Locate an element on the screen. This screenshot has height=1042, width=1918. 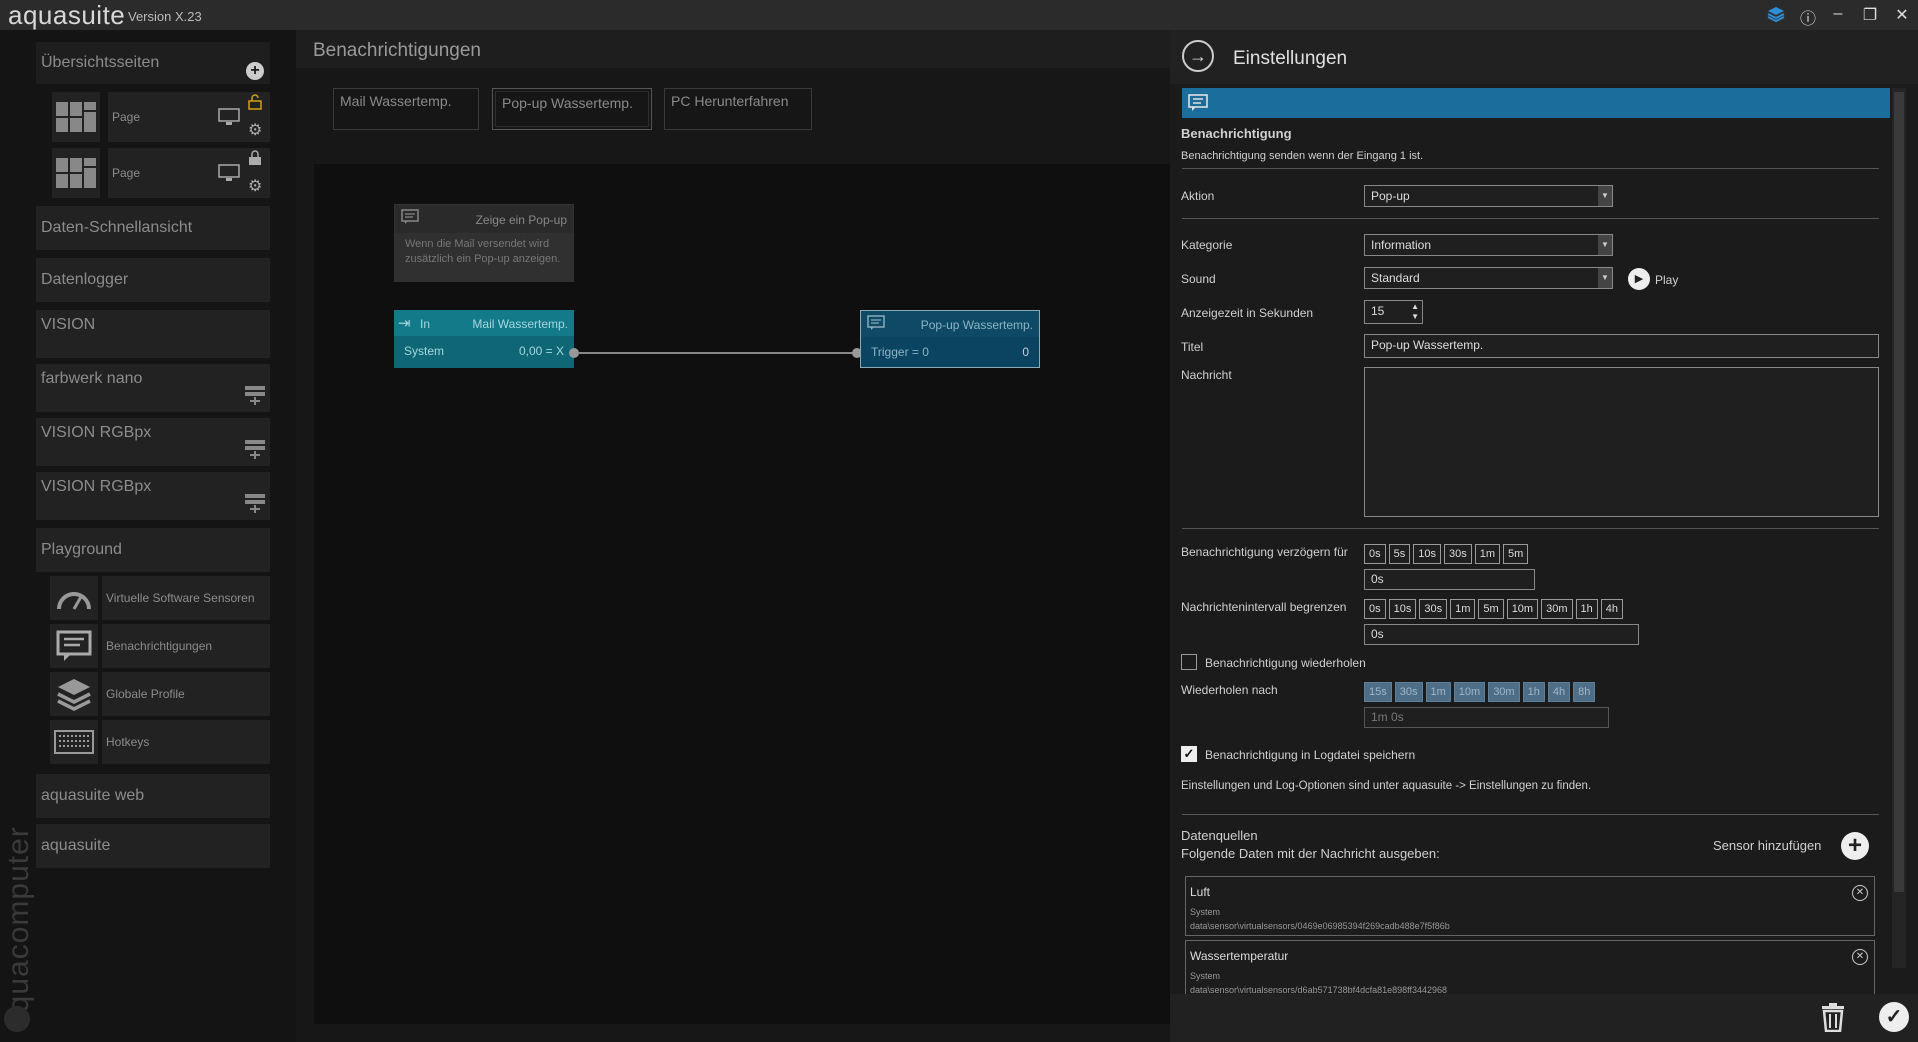
sidebar-page-1: Page is located at coordinates (189, 117).